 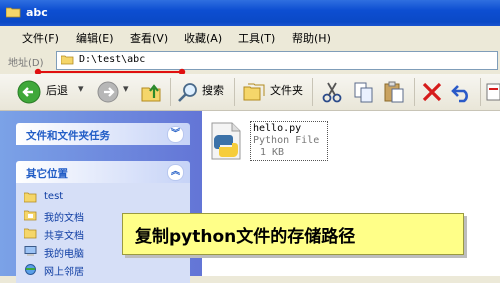 I want to click on menu-view: 查看(V), so click(x=149, y=38).